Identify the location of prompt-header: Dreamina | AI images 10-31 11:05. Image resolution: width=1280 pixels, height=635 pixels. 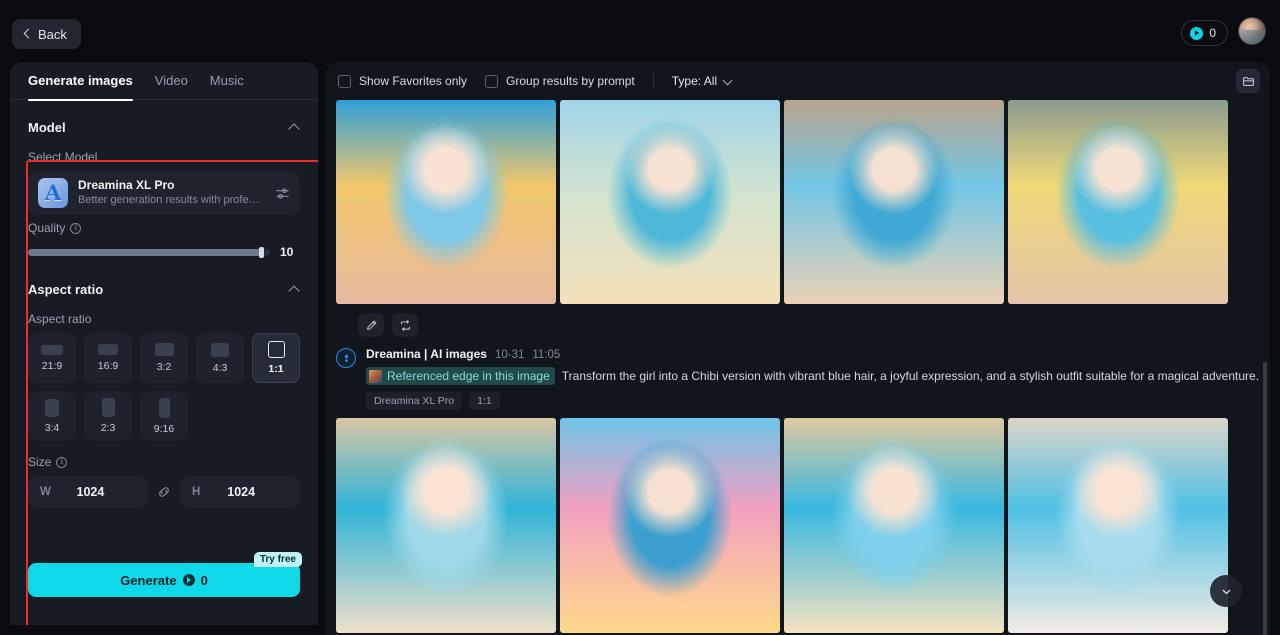
(818, 354).